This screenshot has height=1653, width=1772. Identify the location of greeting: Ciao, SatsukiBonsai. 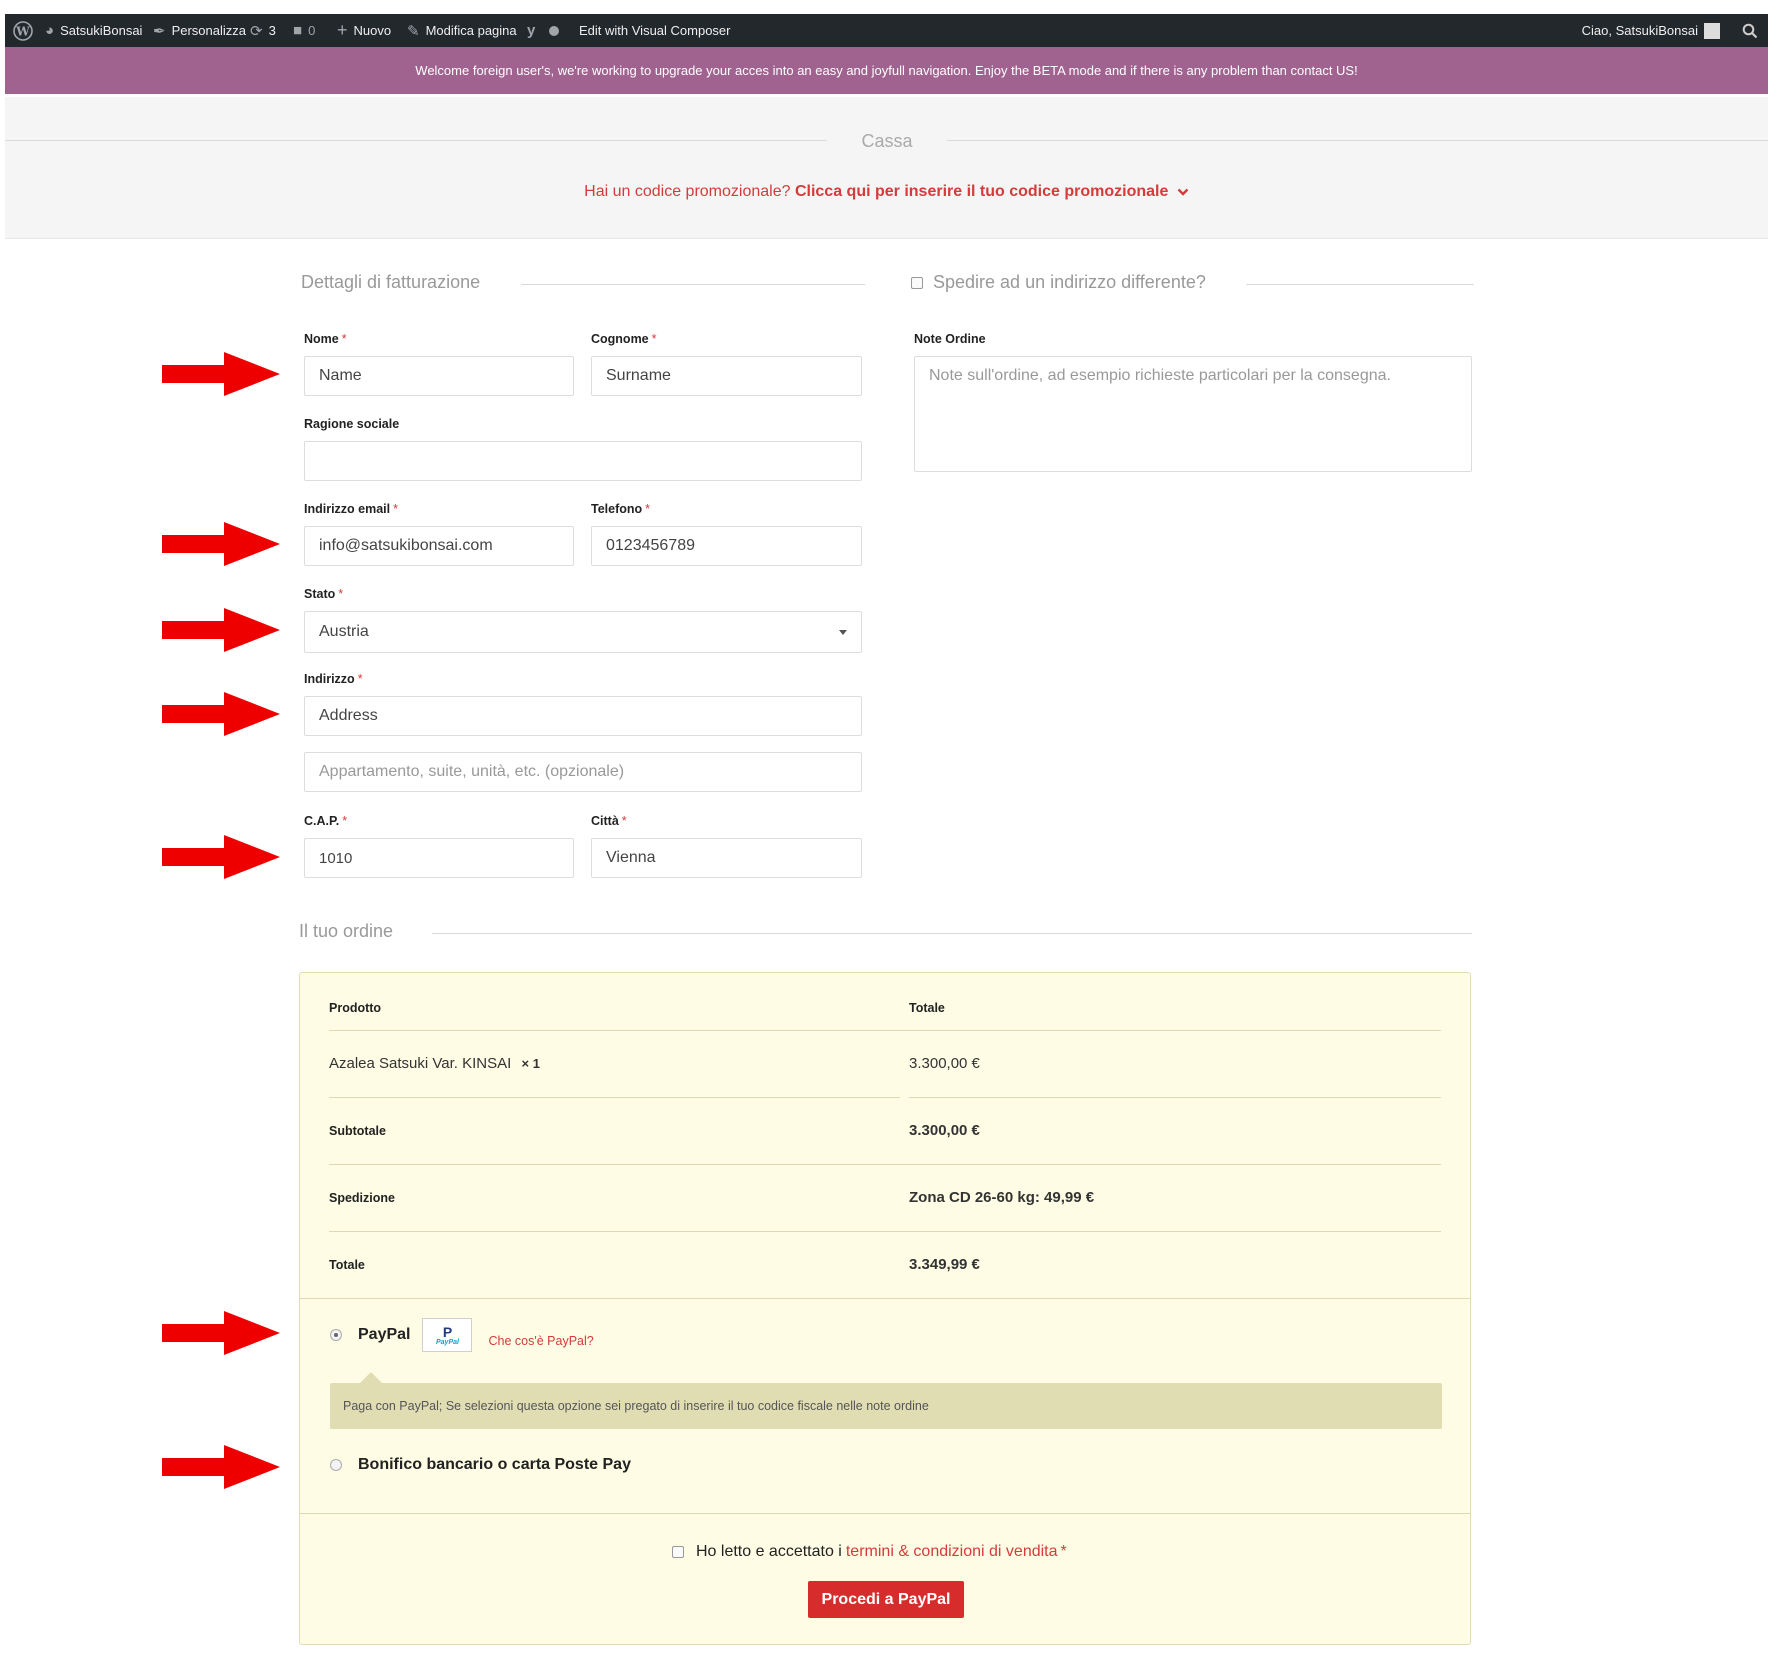
(1639, 30).